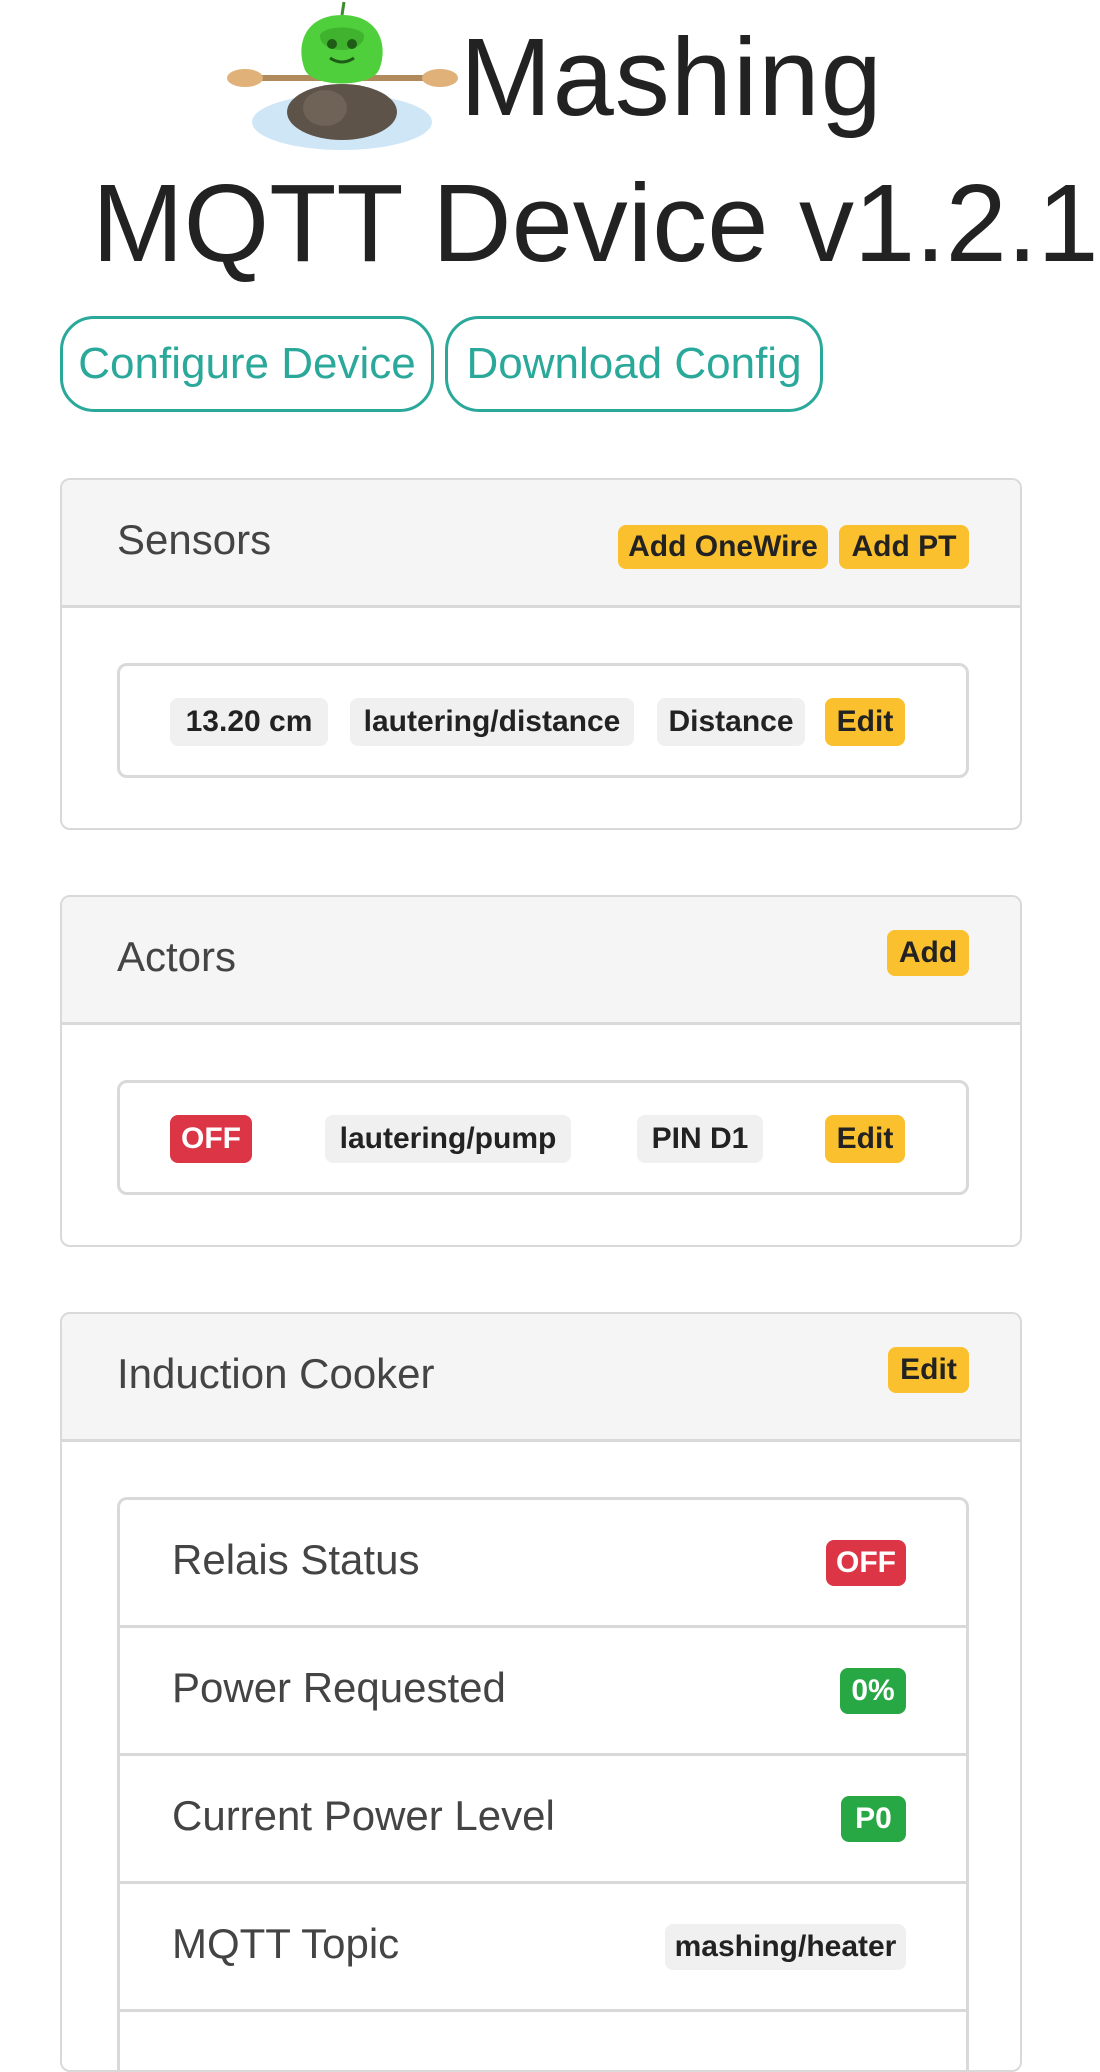 The height and width of the screenshot is (2072, 1100). What do you see at coordinates (873, 1691) in the screenshot?
I see `power-requested-badge: 0%` at bounding box center [873, 1691].